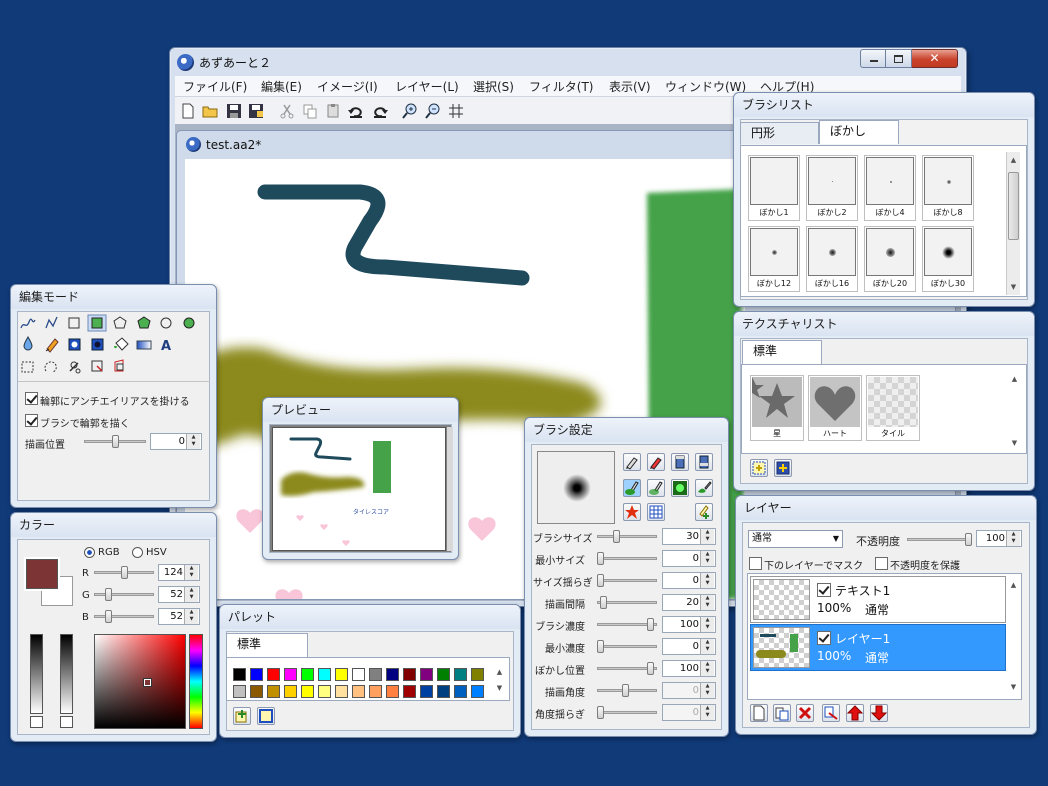  What do you see at coordinates (210, 111) in the screenshot?
I see `open-folder-icon` at bounding box center [210, 111].